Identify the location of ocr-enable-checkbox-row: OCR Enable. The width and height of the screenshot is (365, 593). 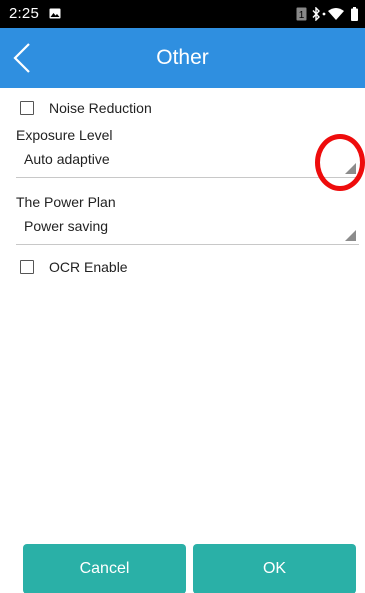
(74, 267).